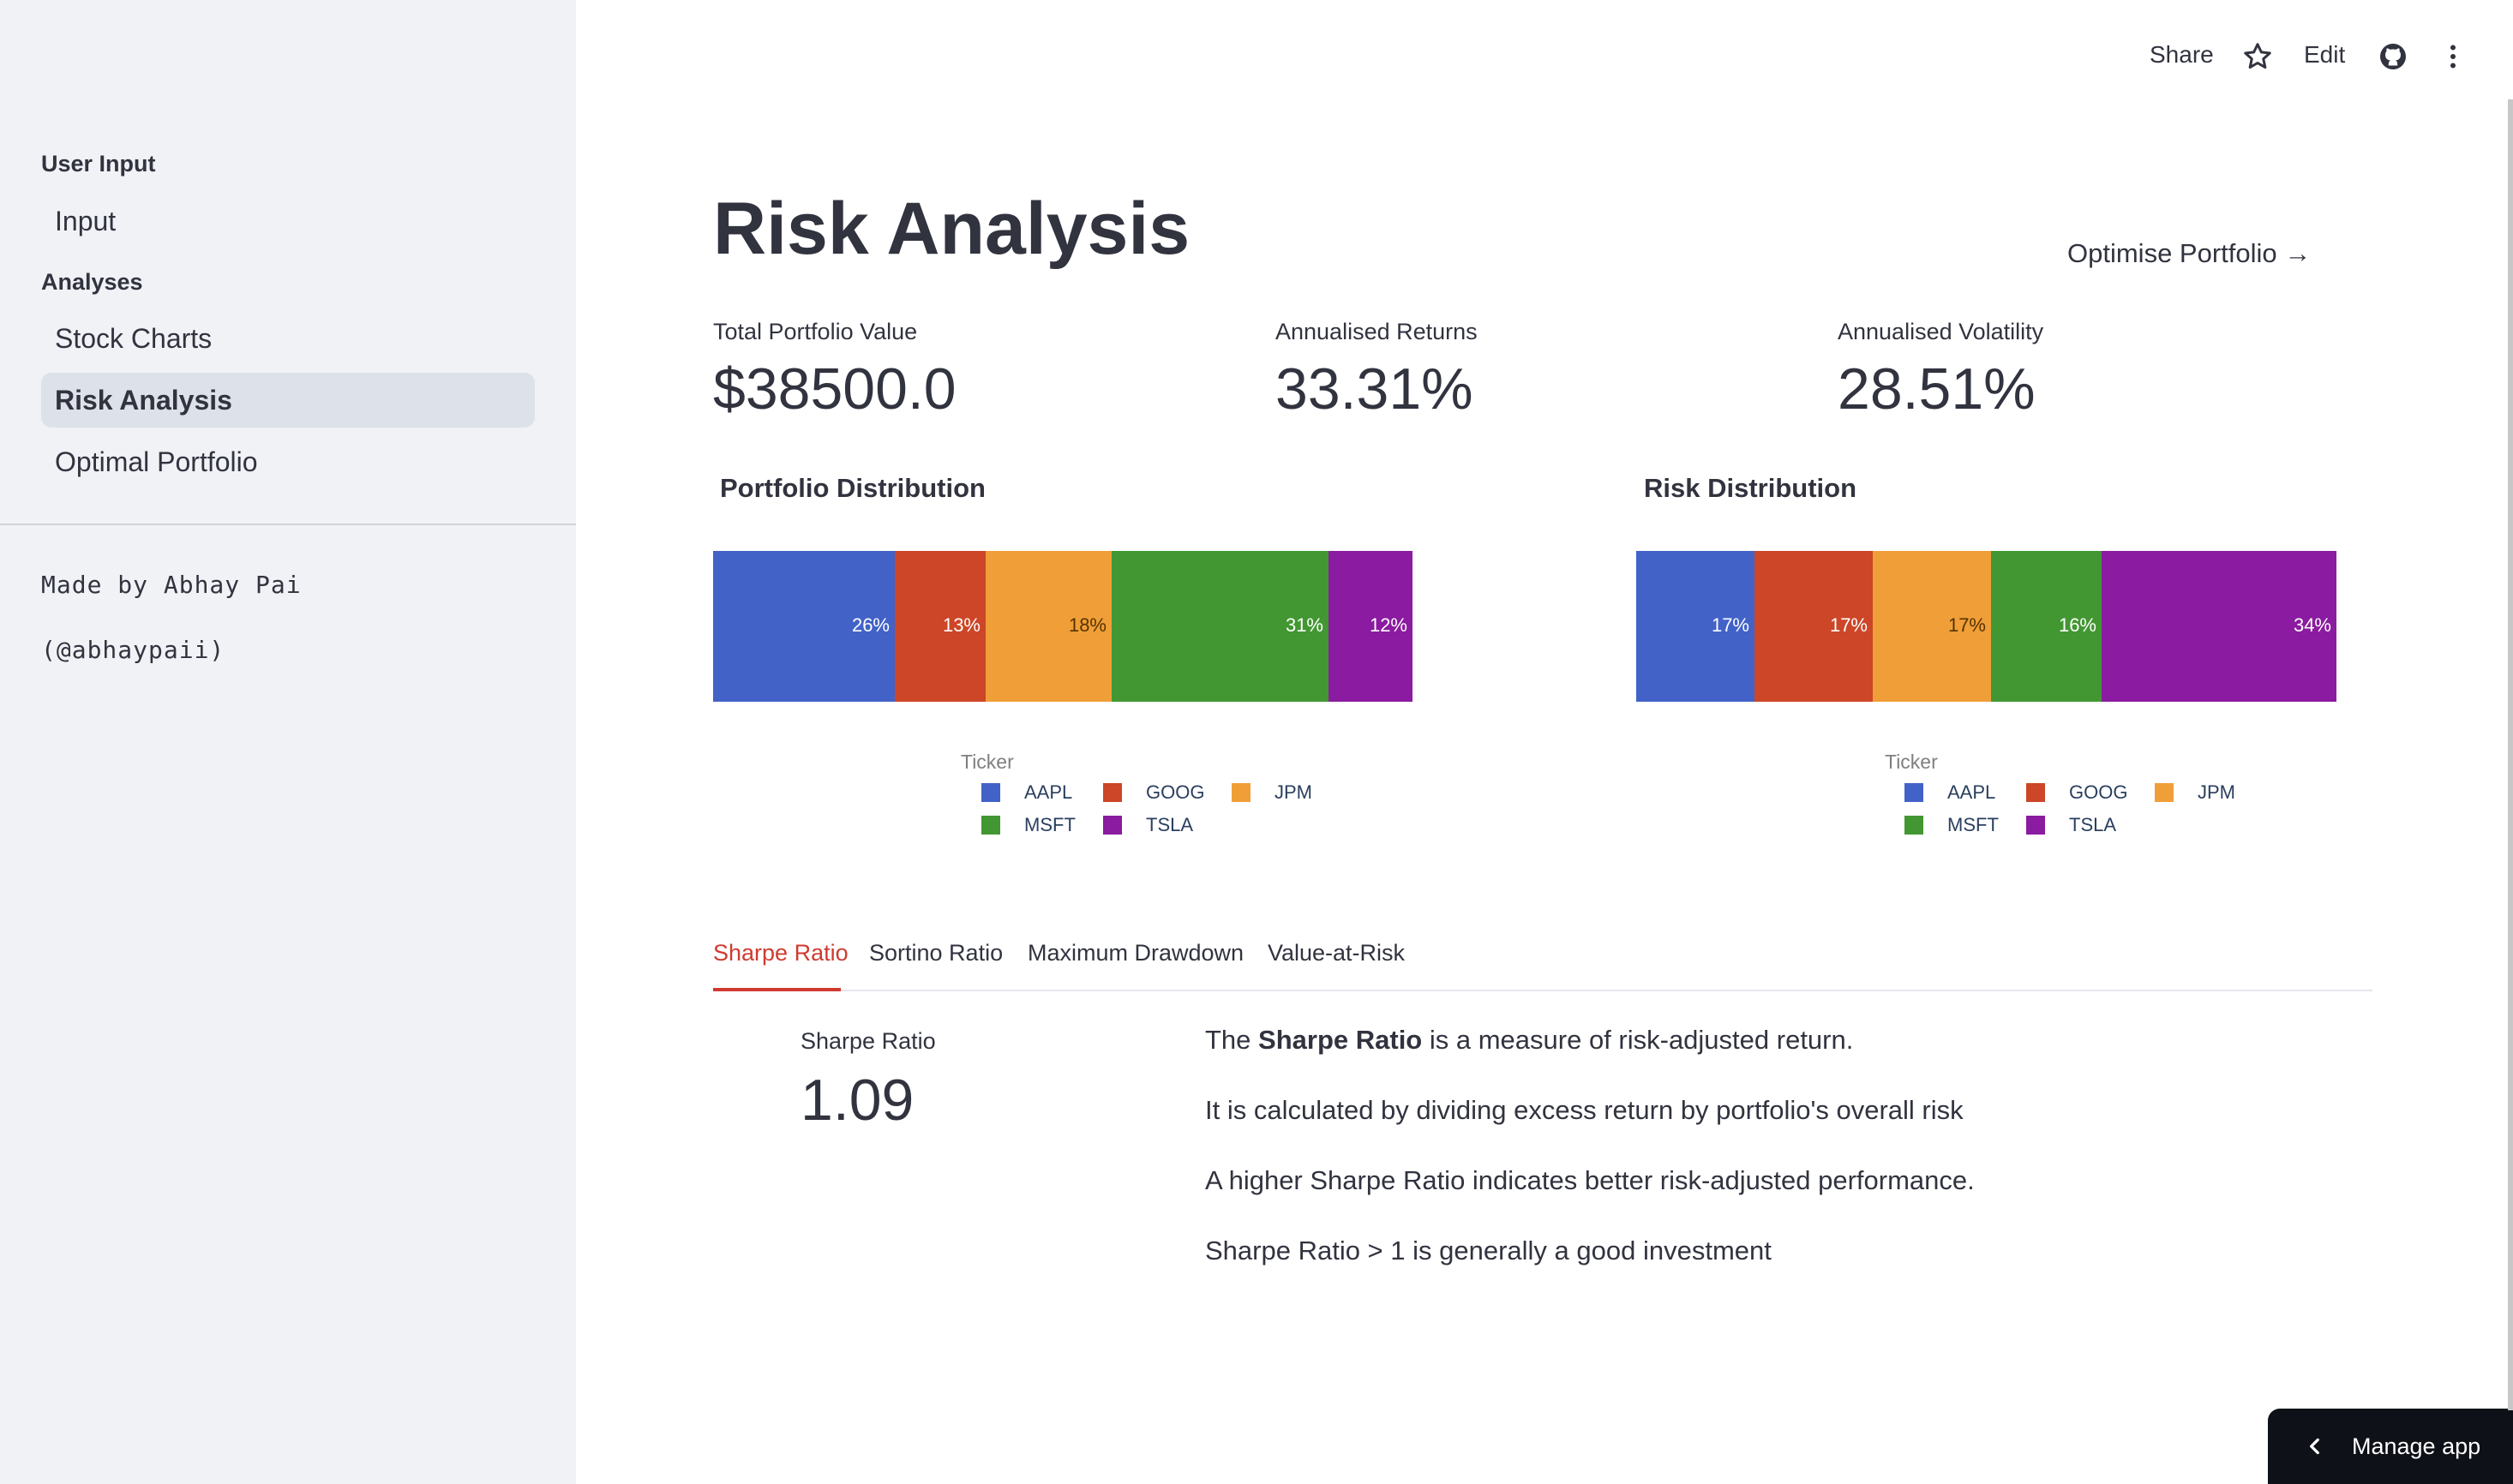 The height and width of the screenshot is (1484, 2513). Describe the element at coordinates (2046, 626) in the screenshot. I see `bar-segment-msft: 16%` at that location.